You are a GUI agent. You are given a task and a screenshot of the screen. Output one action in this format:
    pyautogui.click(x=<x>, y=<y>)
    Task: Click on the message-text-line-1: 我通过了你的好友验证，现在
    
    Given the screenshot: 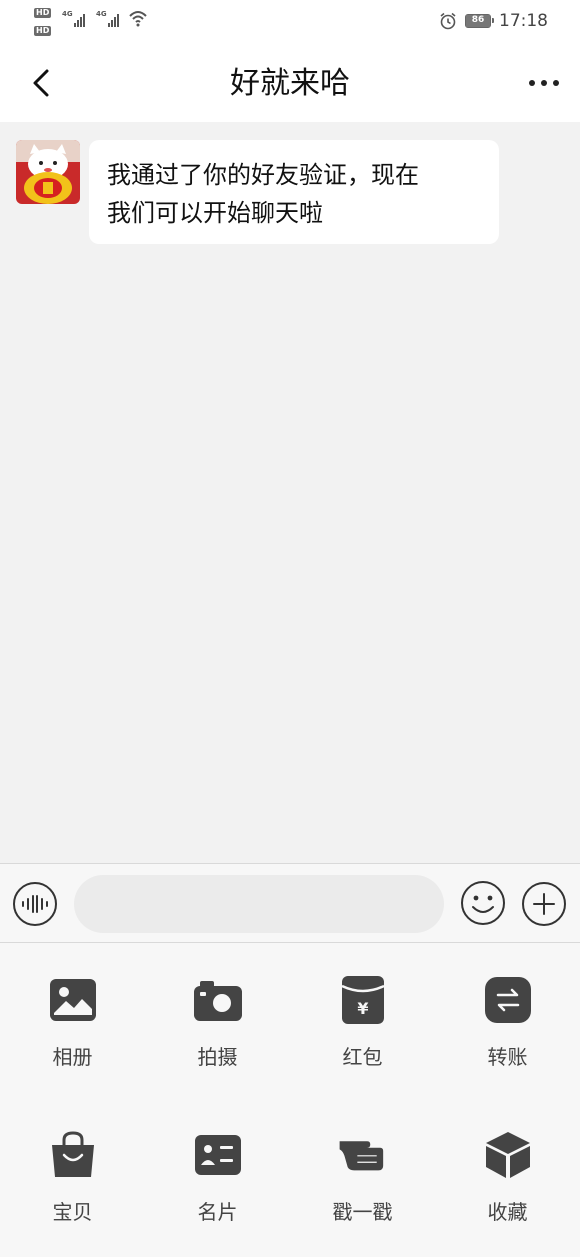 What is the action you would take?
    pyautogui.click(x=263, y=175)
    